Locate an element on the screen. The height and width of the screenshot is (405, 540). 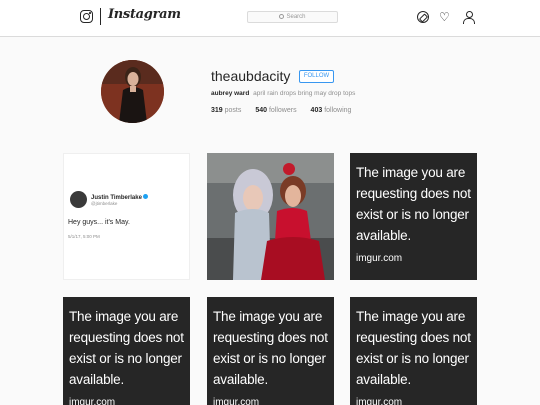
activity-heart-icon: ♡ is located at coordinates (445, 17).